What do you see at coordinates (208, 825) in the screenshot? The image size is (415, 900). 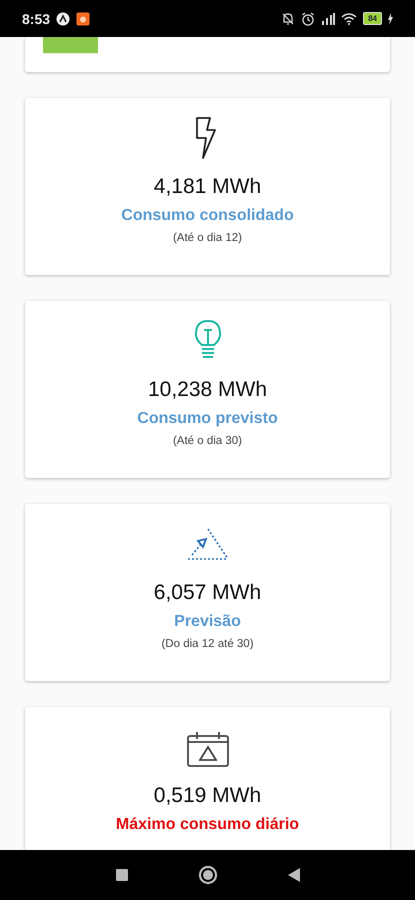 I see `stat-title: Máximo consumo diário` at bounding box center [208, 825].